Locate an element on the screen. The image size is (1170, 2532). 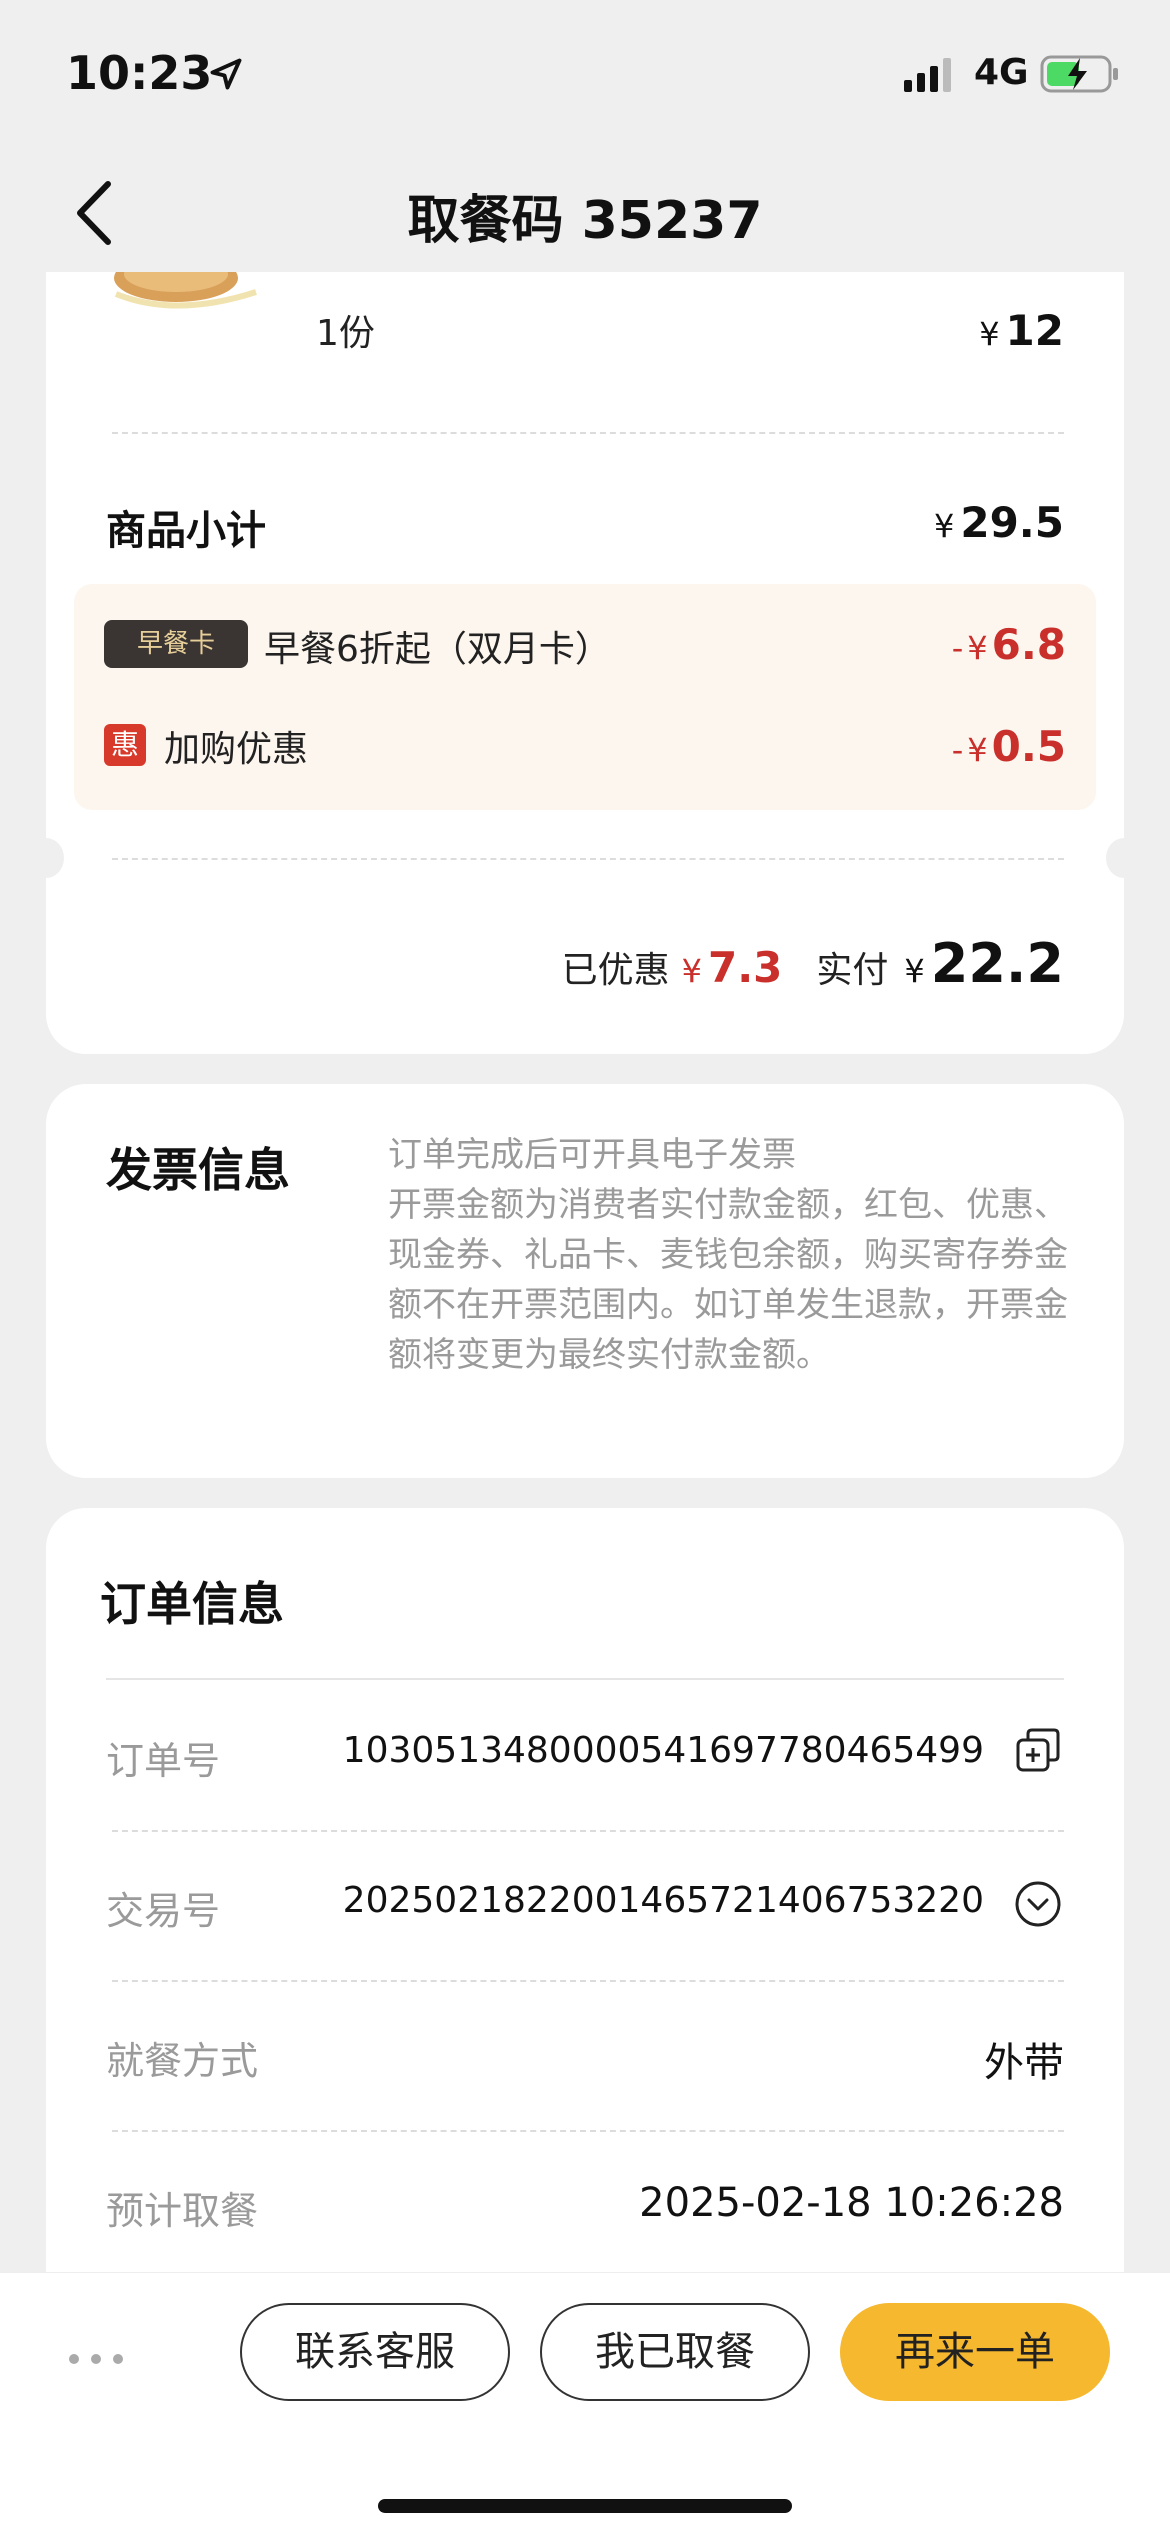
item-price: ¥12 is located at coordinates (1021, 330).